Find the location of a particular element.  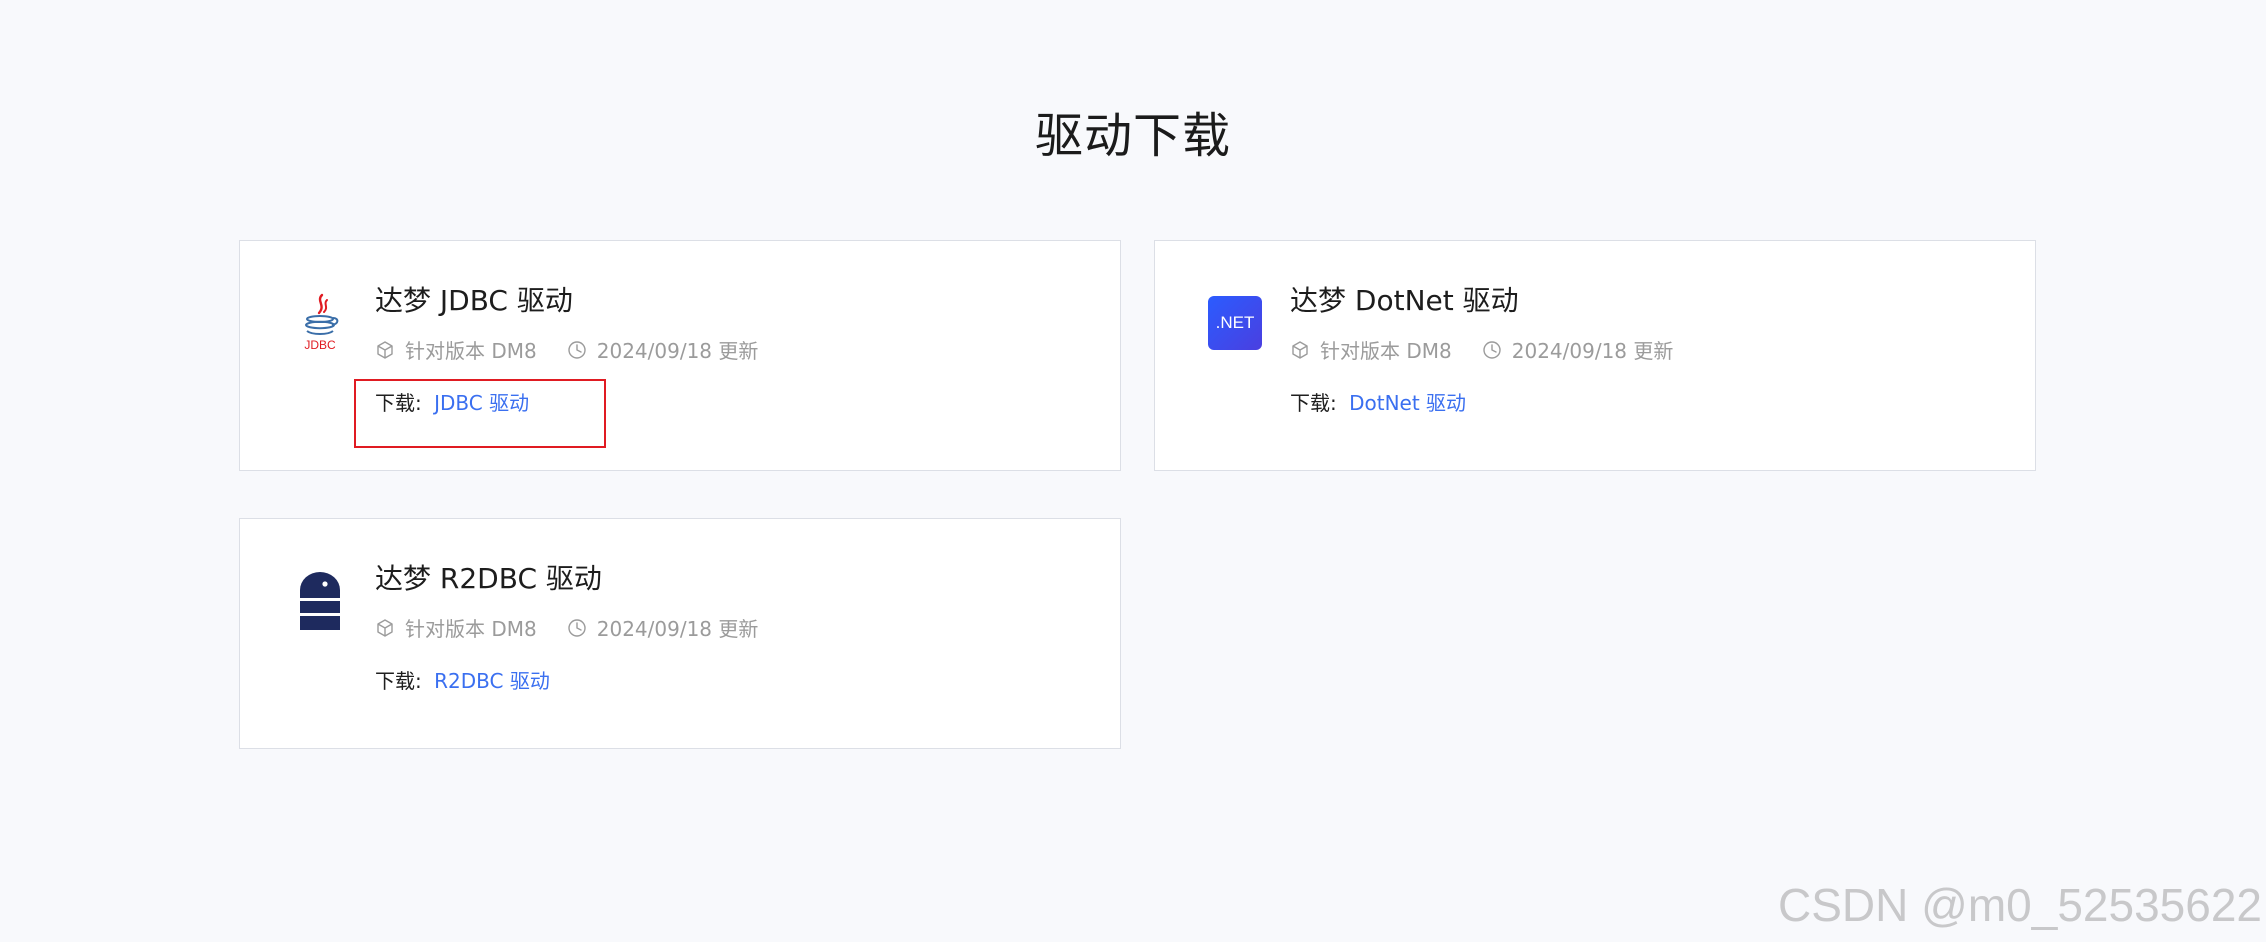

download-row: 下载: R2DBC 驱动 is located at coordinates (462, 679).